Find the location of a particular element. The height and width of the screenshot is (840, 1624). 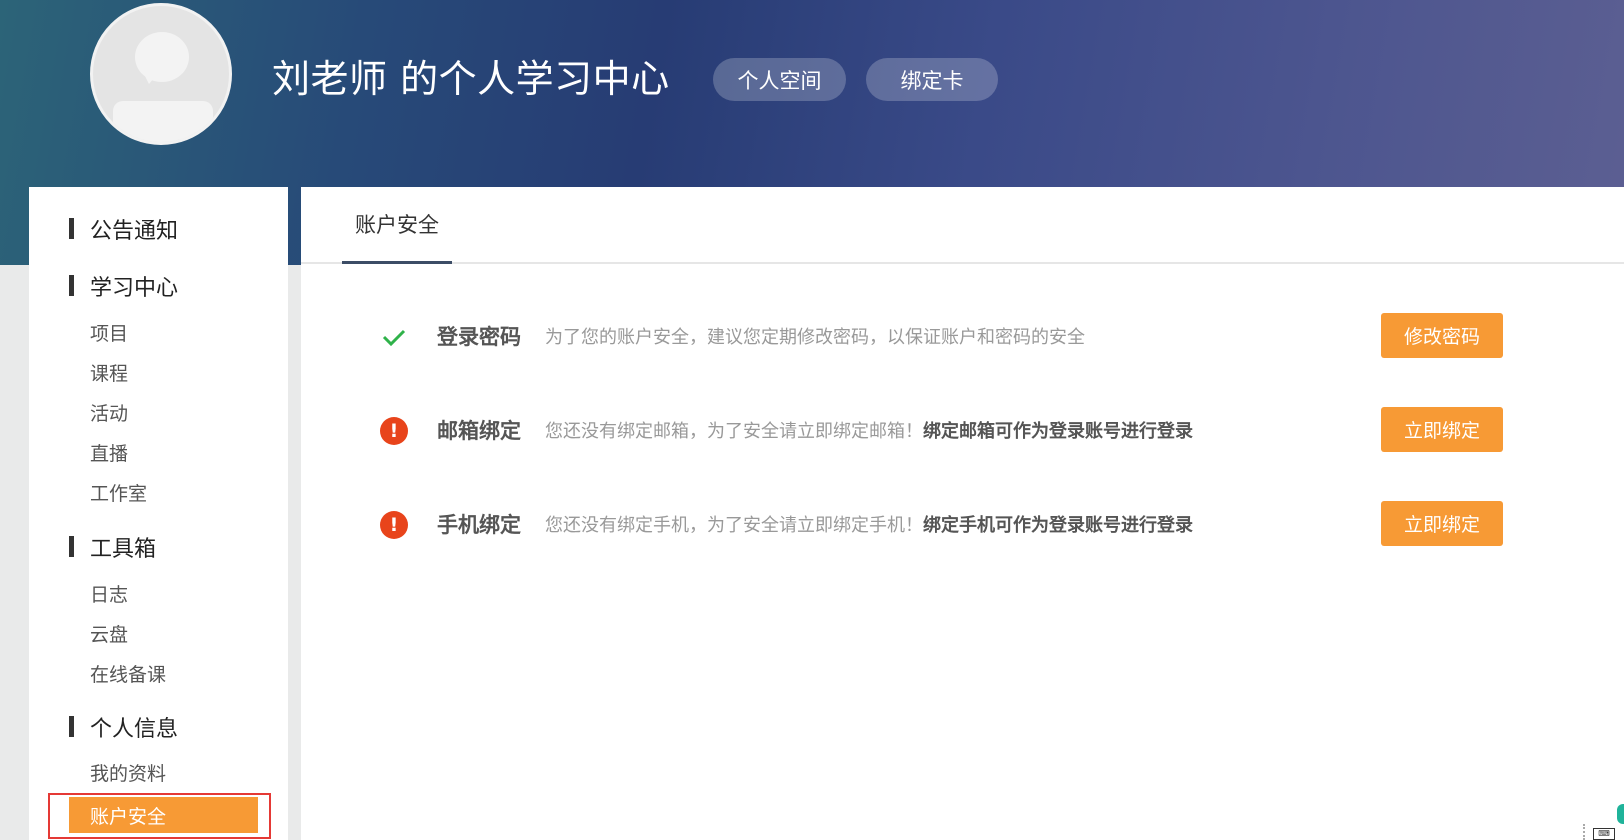

sidebar-item-my-profile: 我的资料 is located at coordinates (128, 772).